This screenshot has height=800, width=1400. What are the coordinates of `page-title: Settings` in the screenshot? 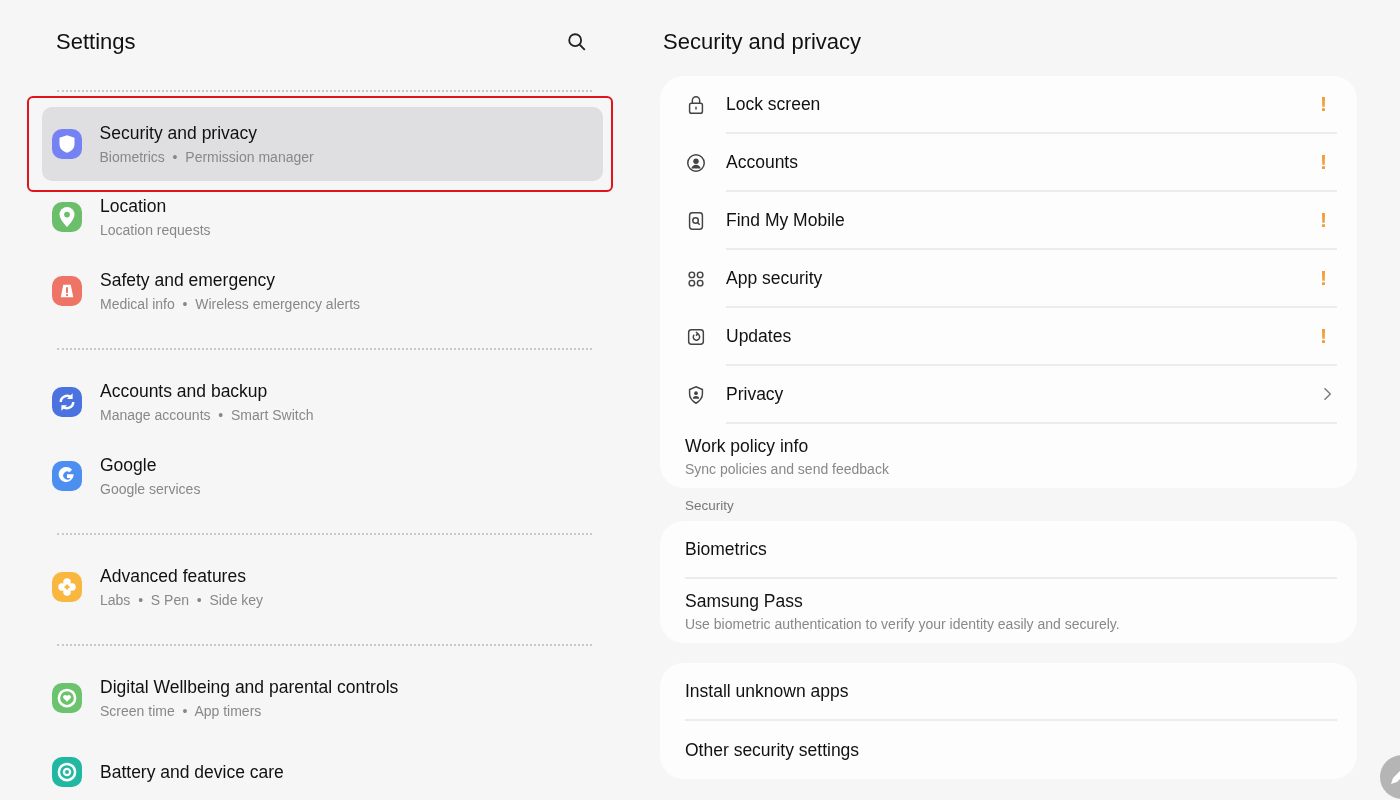 It's located at (96, 42).